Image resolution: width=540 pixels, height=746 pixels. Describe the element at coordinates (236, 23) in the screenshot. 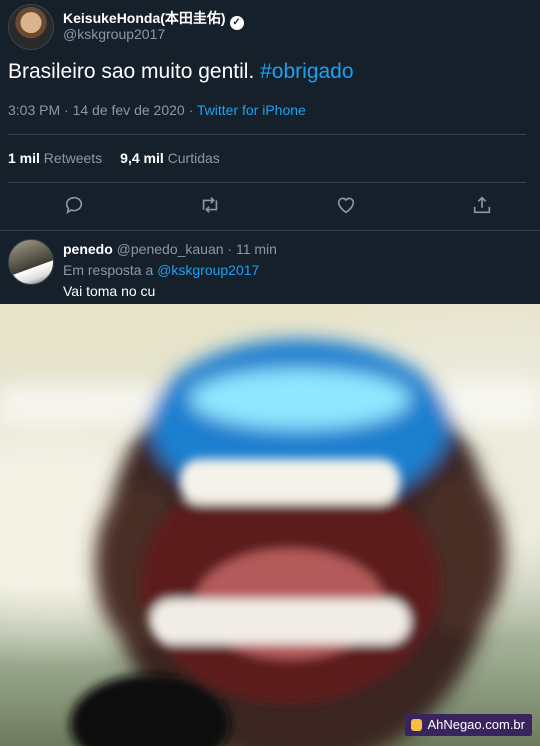

I see `verified-icon: ✓` at that location.